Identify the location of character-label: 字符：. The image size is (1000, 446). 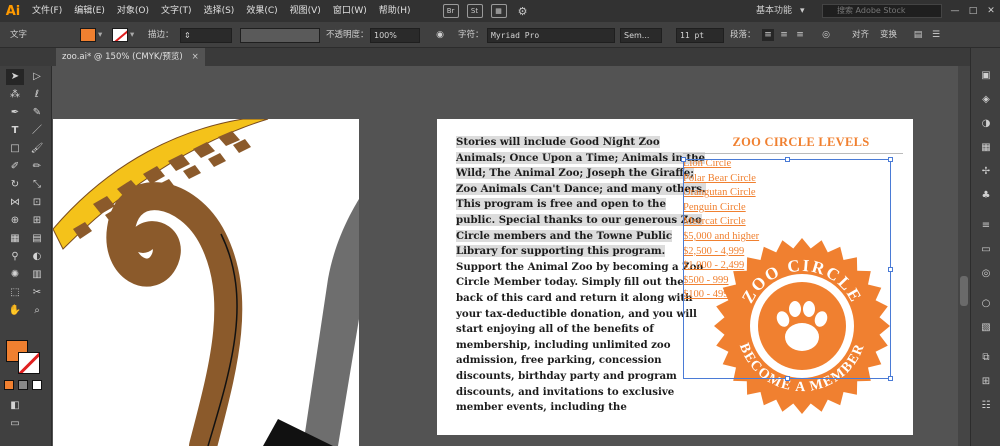
(471, 35).